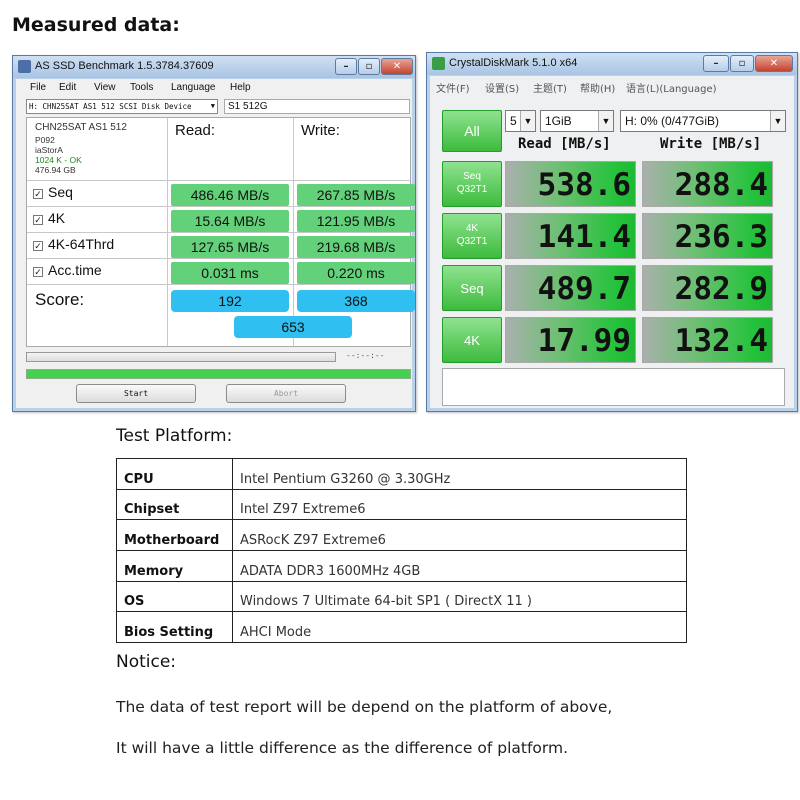 The image size is (800, 800). What do you see at coordinates (230, 301) in the screenshot?
I see `score-read: 192` at bounding box center [230, 301].